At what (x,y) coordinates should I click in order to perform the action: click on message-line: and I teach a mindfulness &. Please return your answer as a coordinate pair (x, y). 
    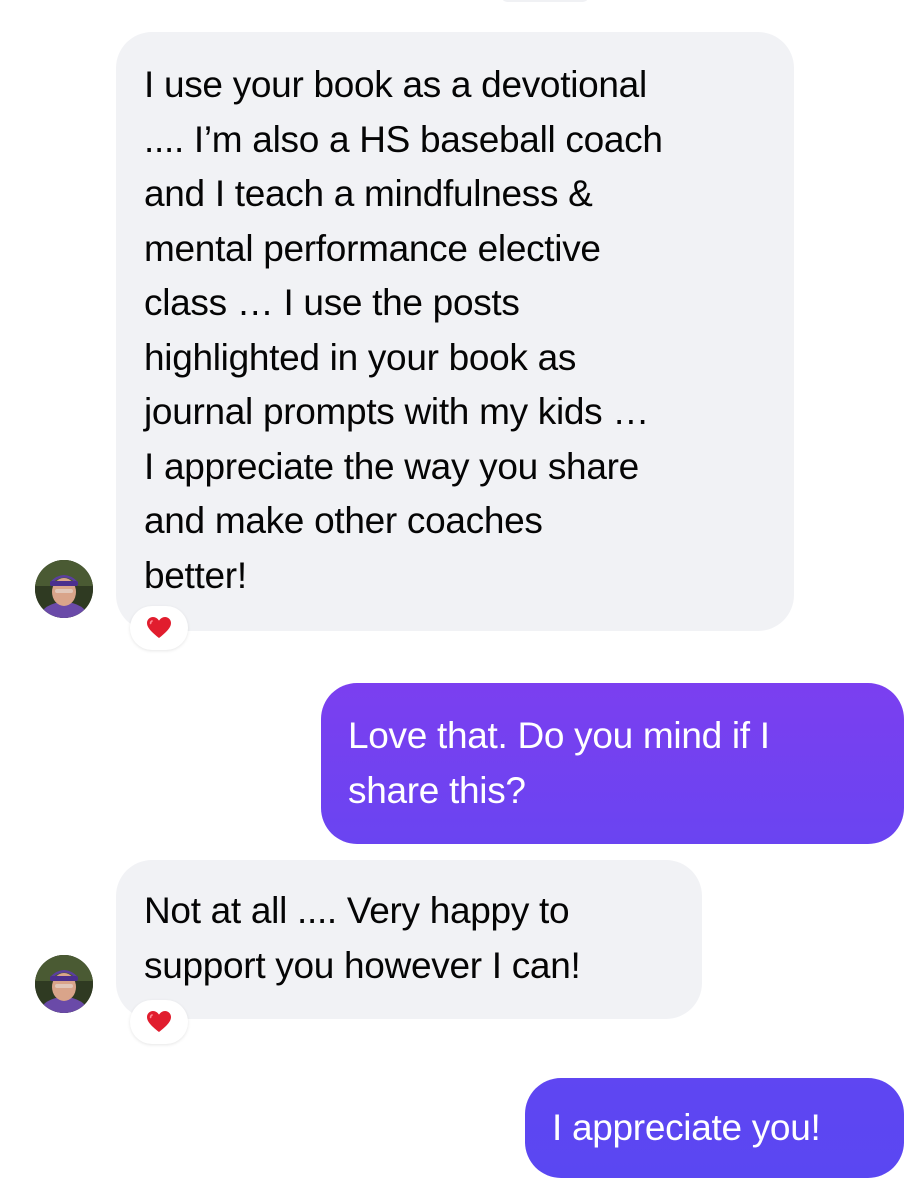
    Looking at the image, I should click on (368, 193).